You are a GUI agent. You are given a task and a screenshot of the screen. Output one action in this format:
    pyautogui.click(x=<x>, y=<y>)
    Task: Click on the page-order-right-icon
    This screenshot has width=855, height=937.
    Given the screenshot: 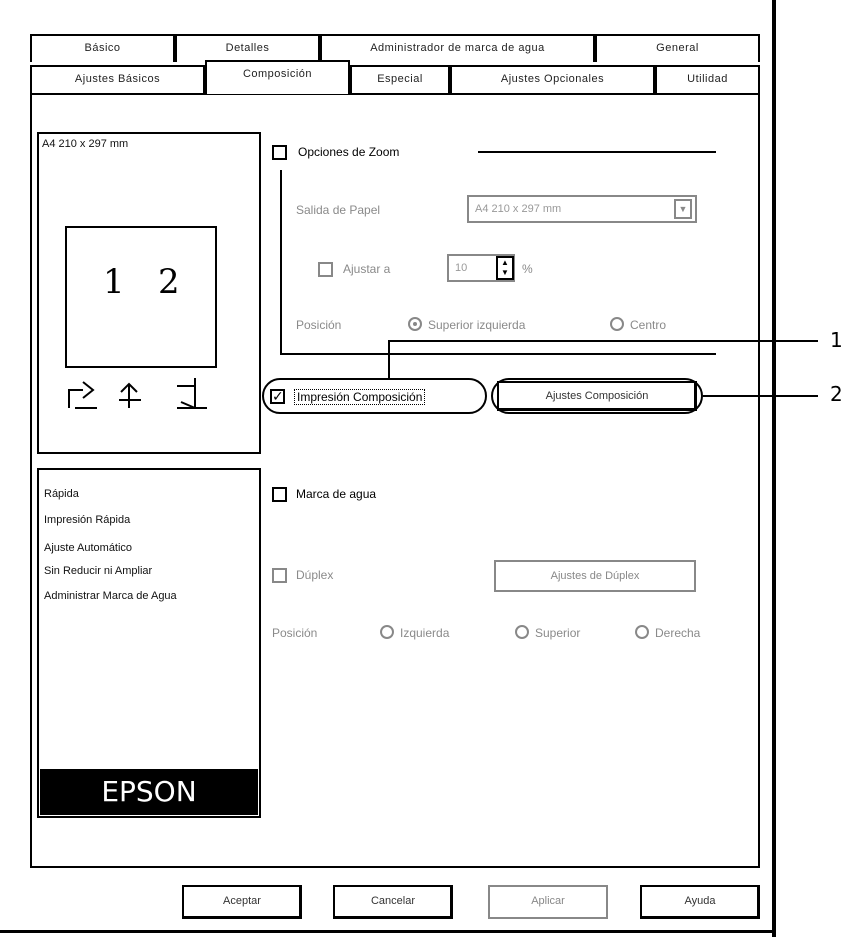 What is the action you would take?
    pyautogui.click(x=192, y=393)
    